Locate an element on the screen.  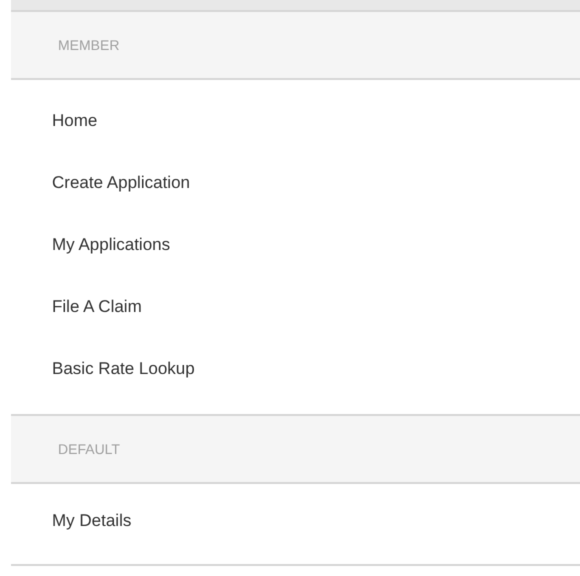
menu-link: My Applications is located at coordinates (90, 245).